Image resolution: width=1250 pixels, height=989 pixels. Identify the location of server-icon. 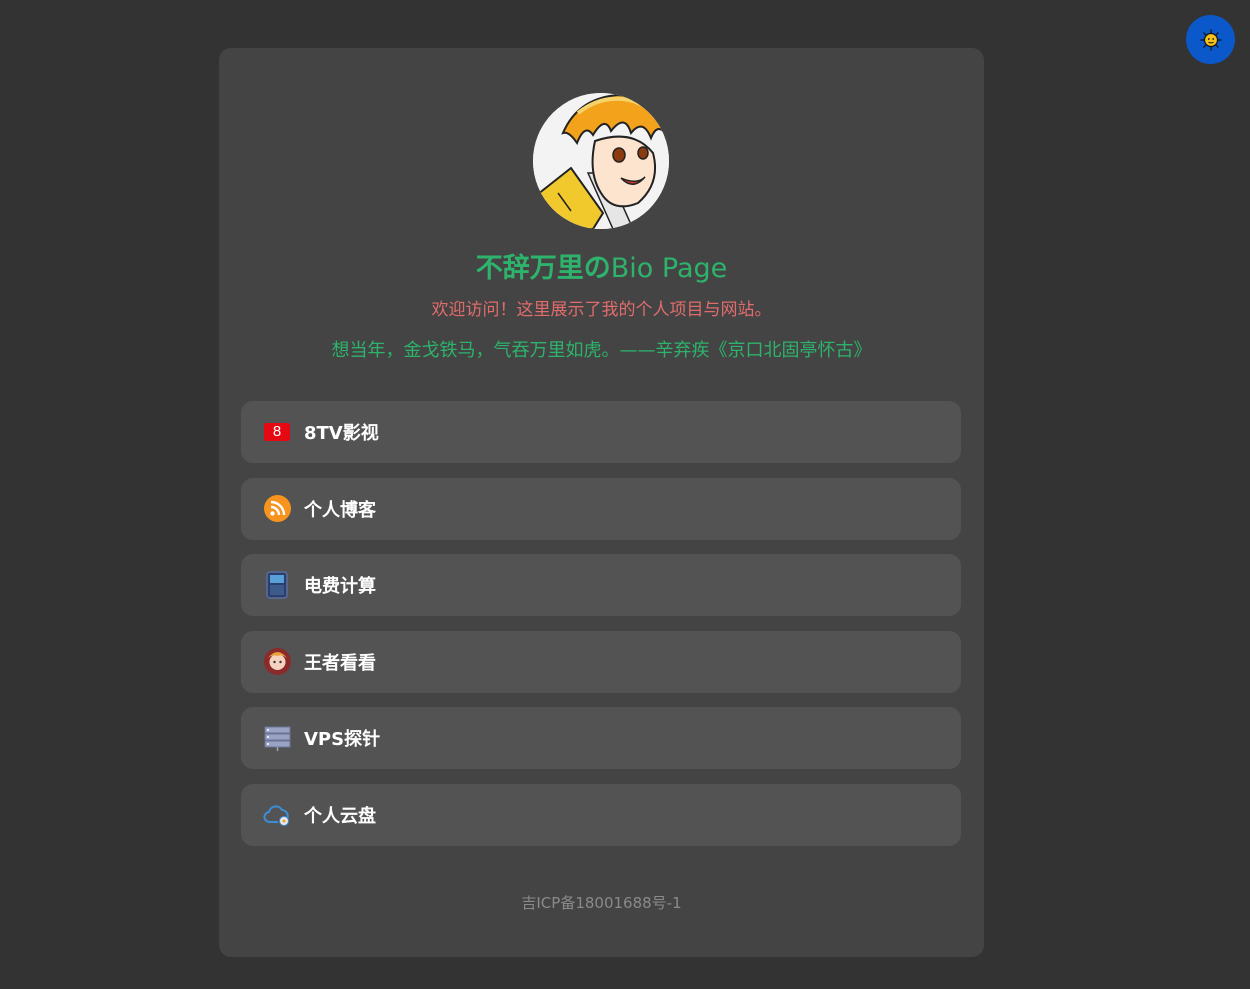
(277, 738).